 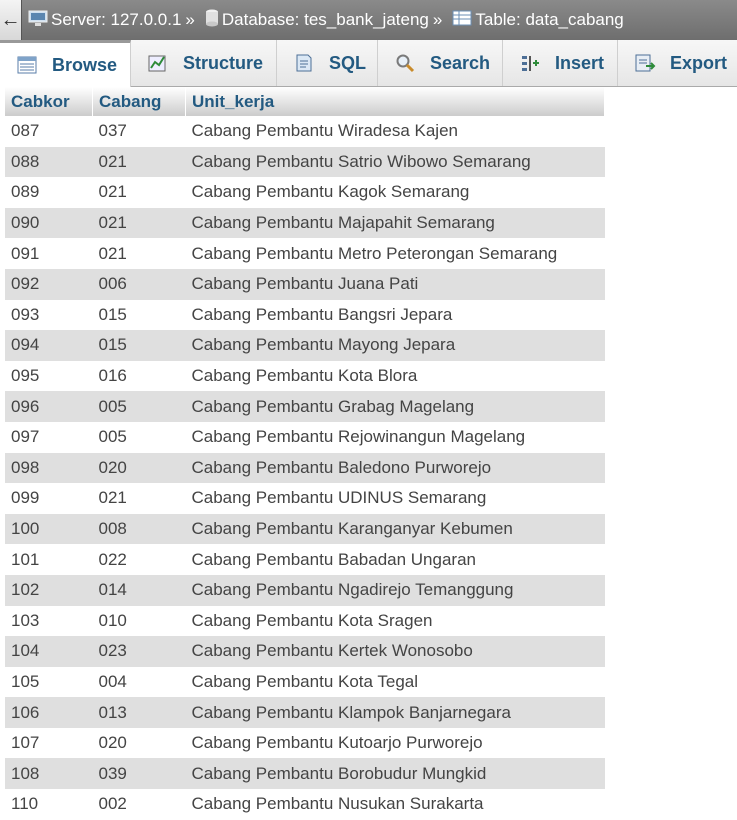 What do you see at coordinates (580, 62) in the screenshot?
I see `tab-label: Insert` at bounding box center [580, 62].